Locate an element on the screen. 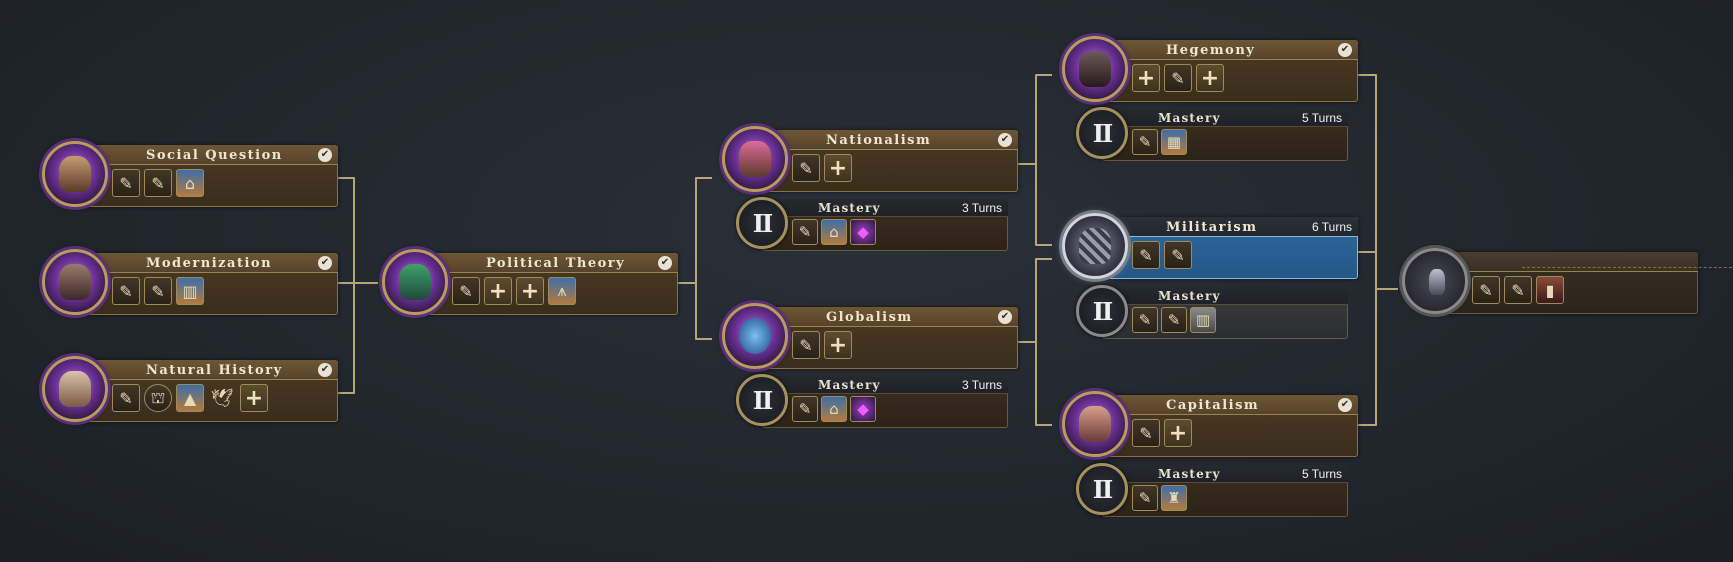 Image resolution: width=1733 pixels, height=562 pixels. civic-title-bar is located at coordinates (1584, 262).